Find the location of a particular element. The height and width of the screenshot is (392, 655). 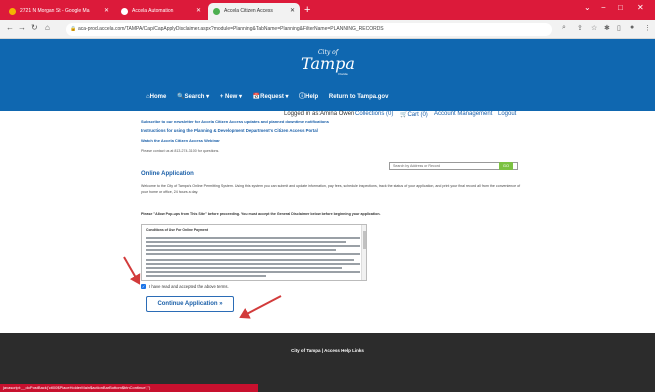

tab-label: Accela Automation is located at coordinates (153, 11).